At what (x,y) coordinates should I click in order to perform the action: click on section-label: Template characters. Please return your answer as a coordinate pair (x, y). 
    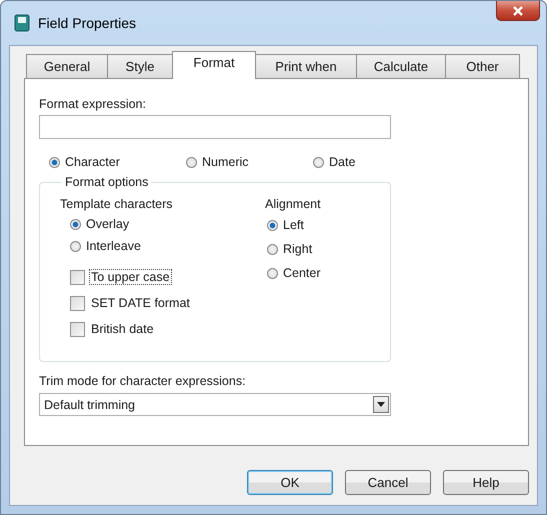
    Looking at the image, I should click on (117, 204).